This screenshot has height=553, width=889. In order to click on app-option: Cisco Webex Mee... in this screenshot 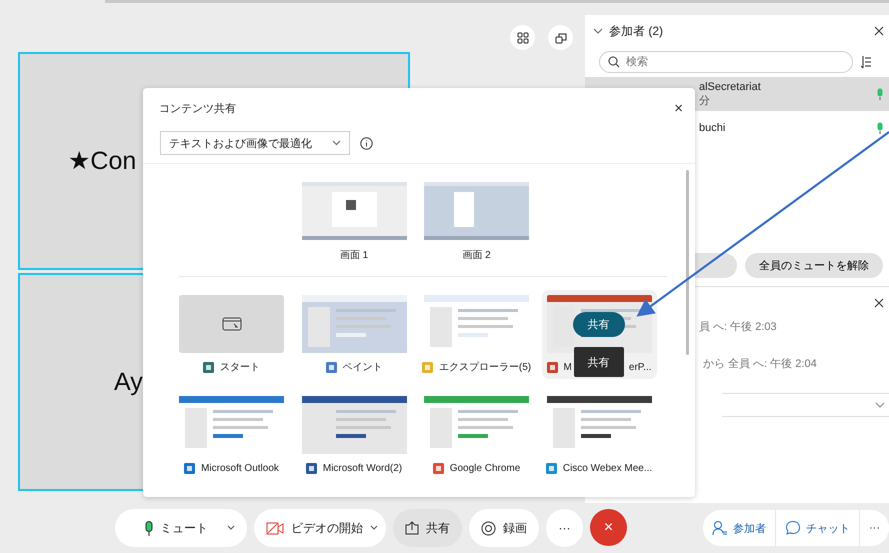, I will do `click(599, 435)`.